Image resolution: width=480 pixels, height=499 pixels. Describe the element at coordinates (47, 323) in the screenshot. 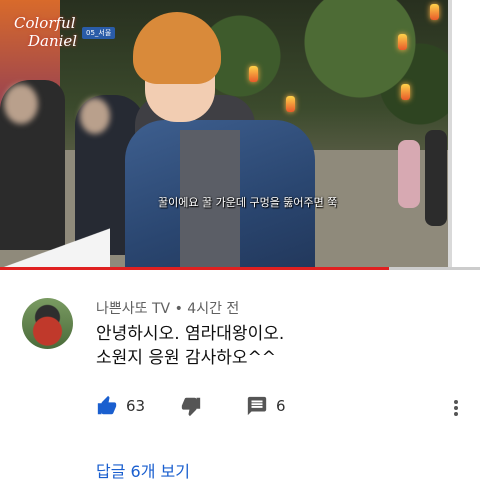

I see `avatar` at that location.